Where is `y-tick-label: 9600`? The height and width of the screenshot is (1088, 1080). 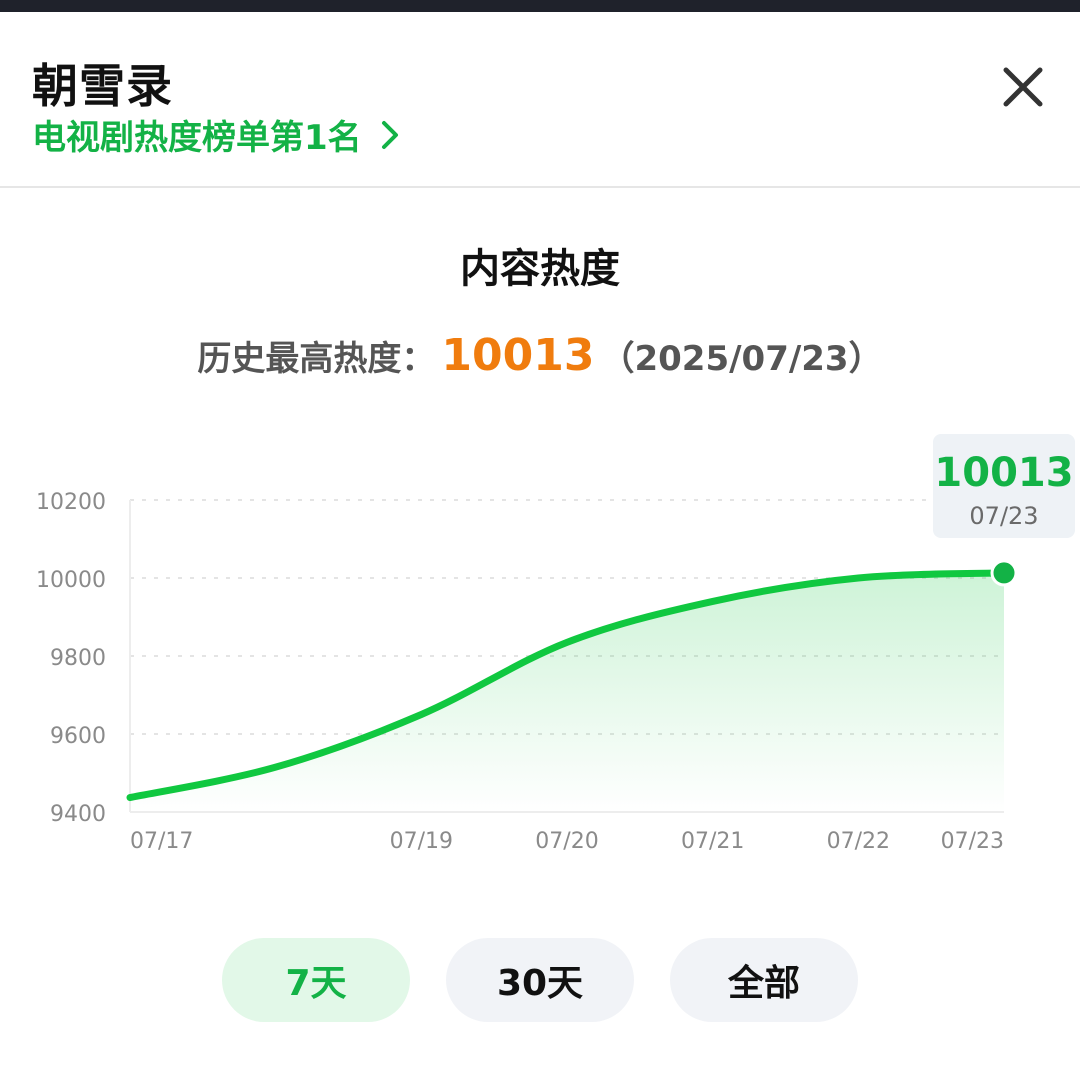
y-tick-label: 9600 is located at coordinates (78, 736).